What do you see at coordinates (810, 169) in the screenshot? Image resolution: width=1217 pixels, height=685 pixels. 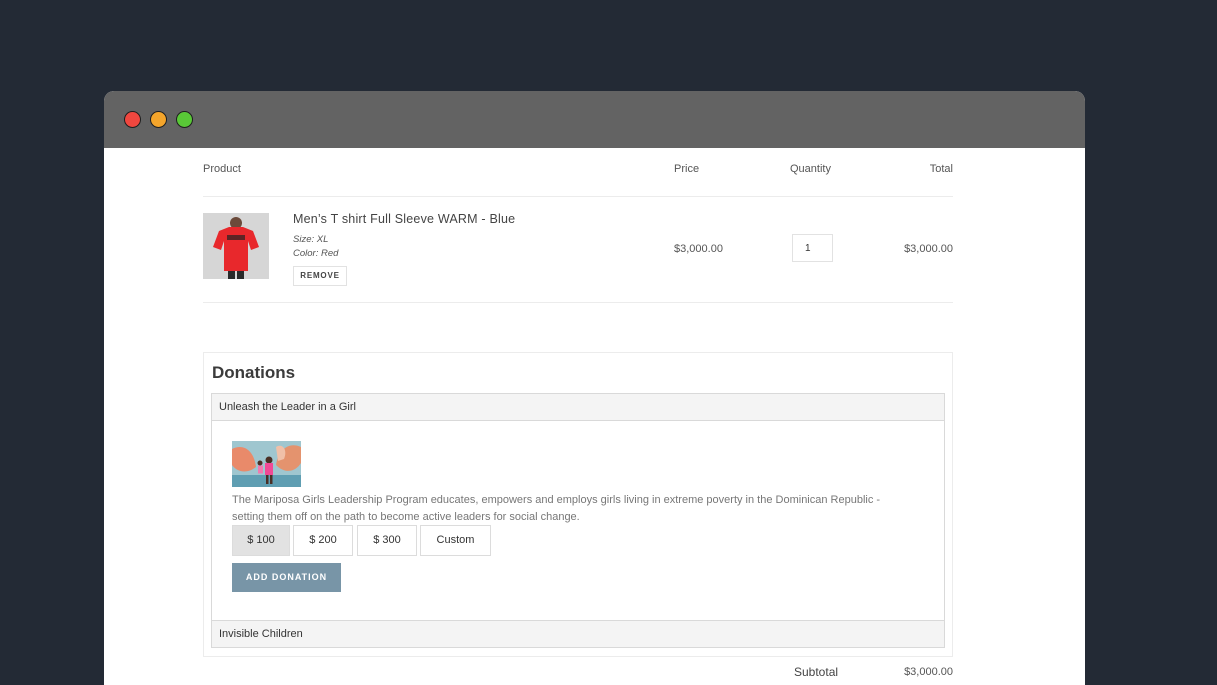 I see `column-header-quantity: Quantity` at bounding box center [810, 169].